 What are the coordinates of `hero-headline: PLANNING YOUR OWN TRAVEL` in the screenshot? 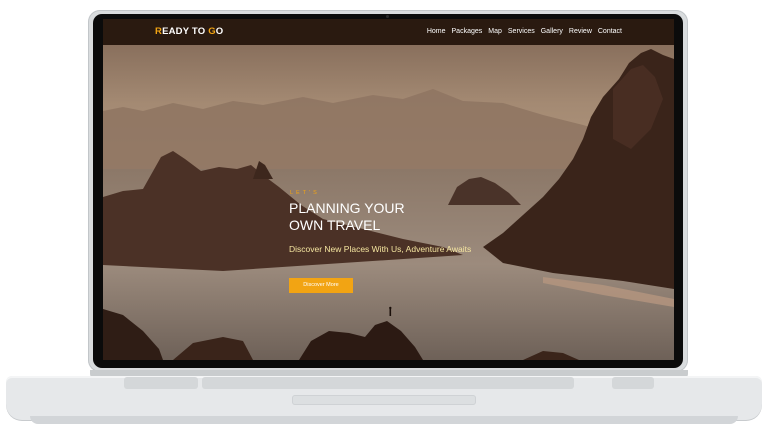 It's located at (439, 217).